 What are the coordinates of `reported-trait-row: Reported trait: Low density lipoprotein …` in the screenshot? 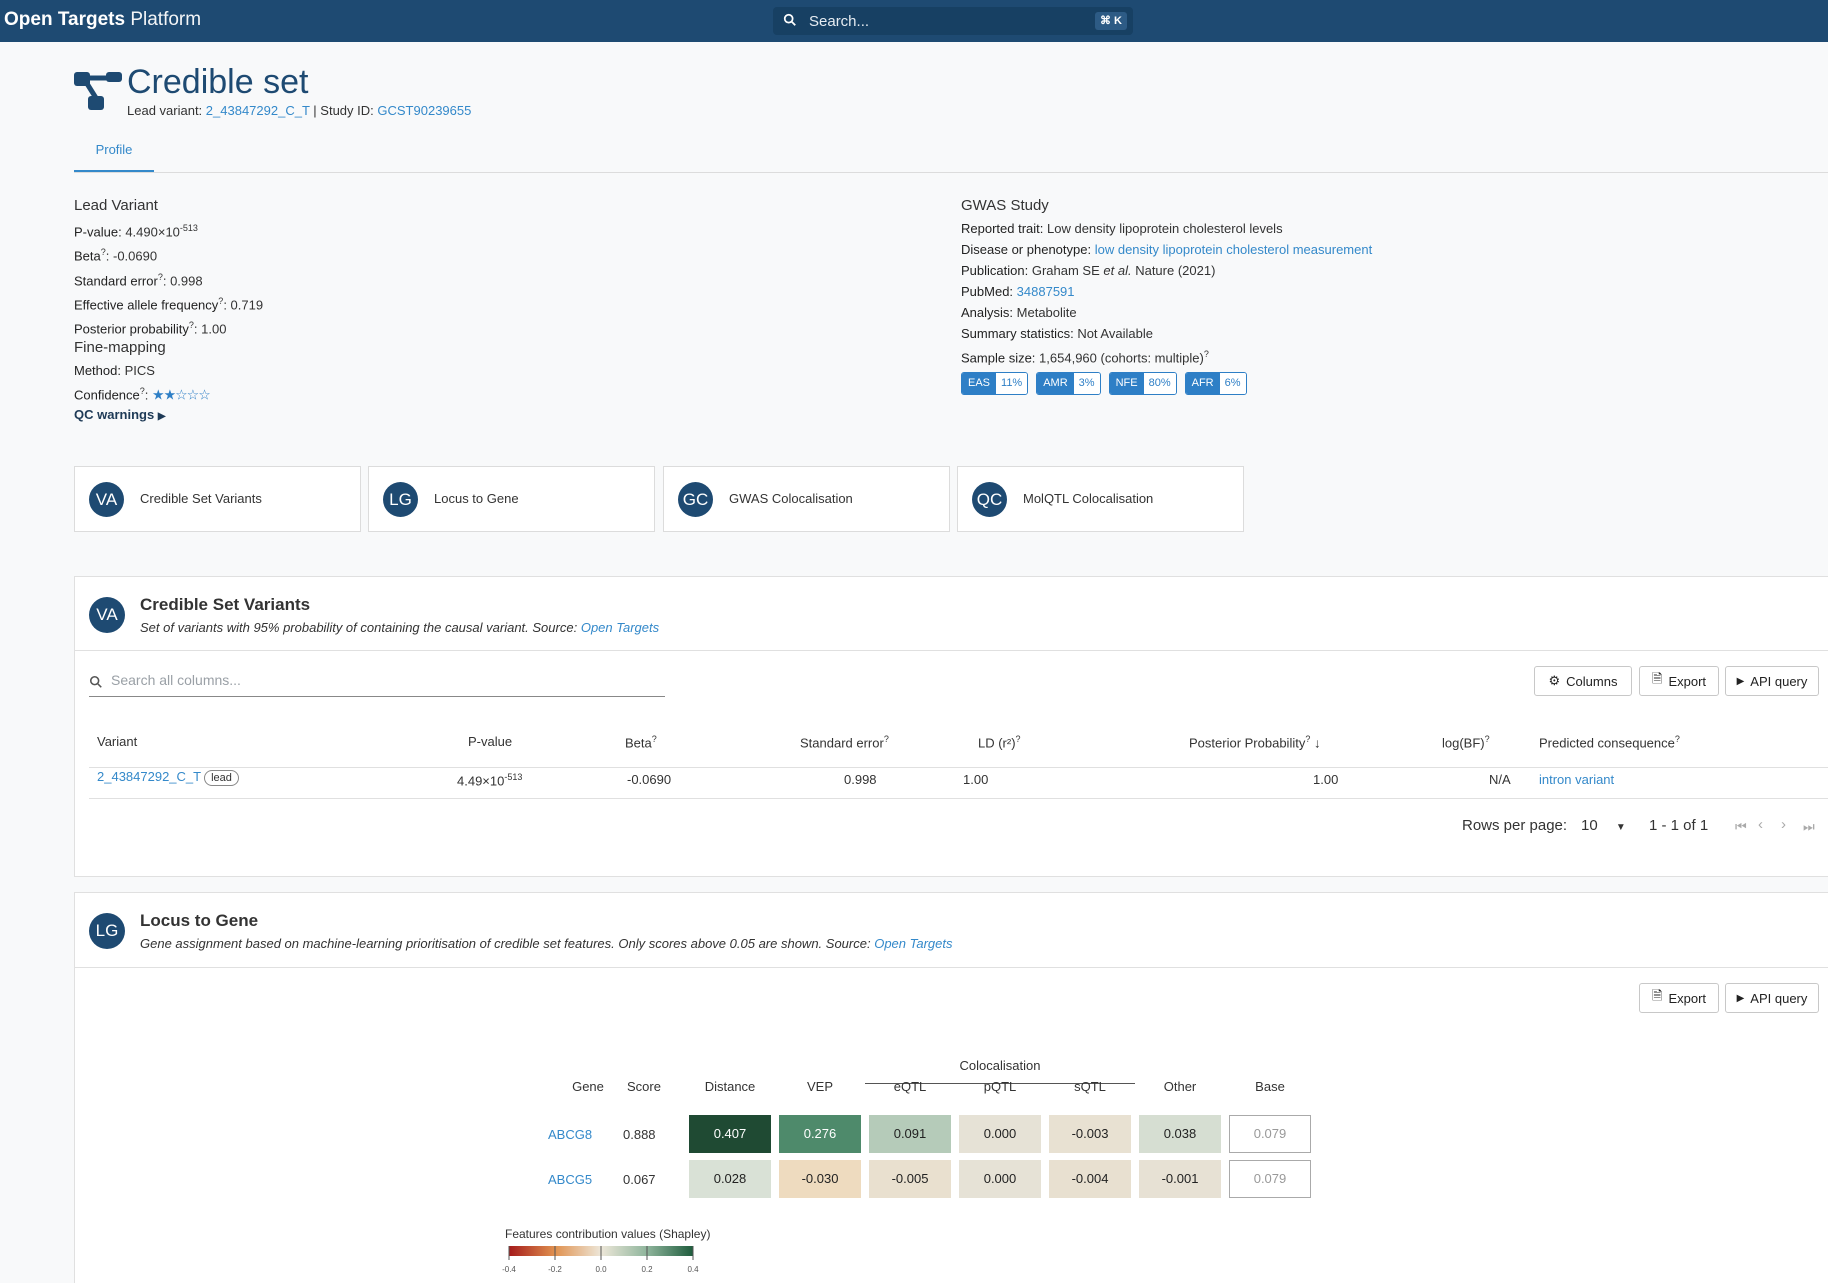 It's located at (1122, 228).